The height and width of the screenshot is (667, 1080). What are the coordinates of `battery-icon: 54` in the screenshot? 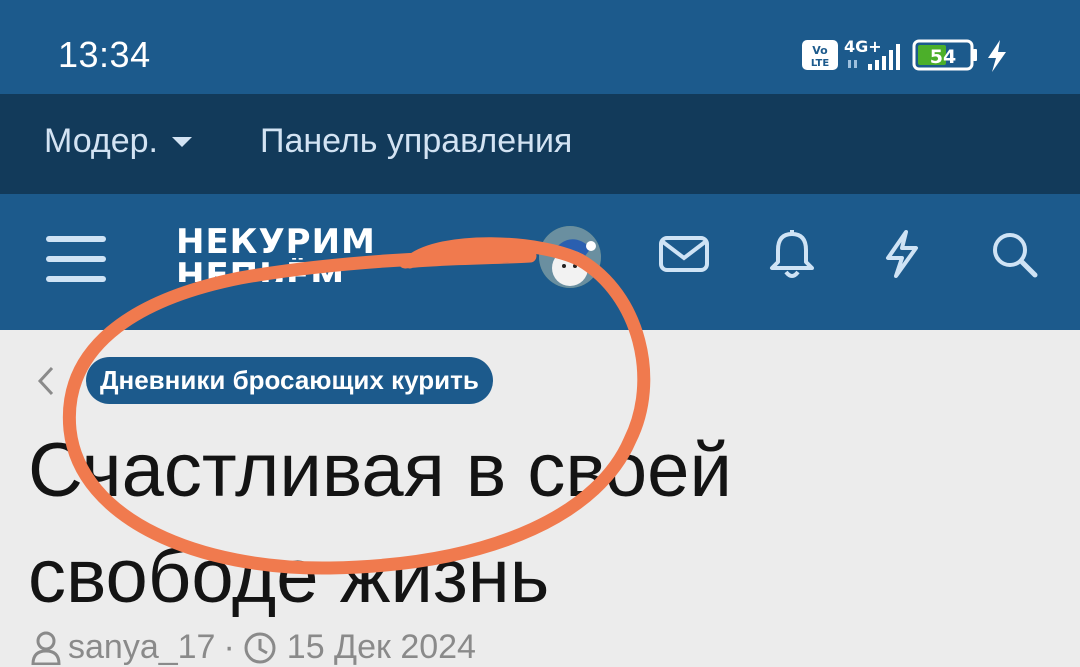 It's located at (944, 55).